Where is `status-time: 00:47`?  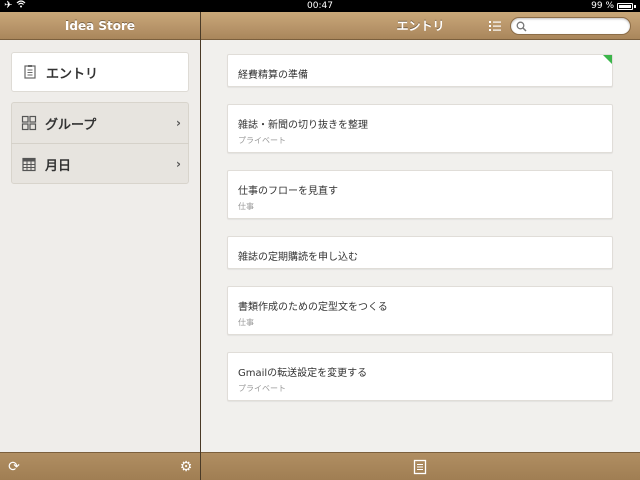 status-time: 00:47 is located at coordinates (320, 6).